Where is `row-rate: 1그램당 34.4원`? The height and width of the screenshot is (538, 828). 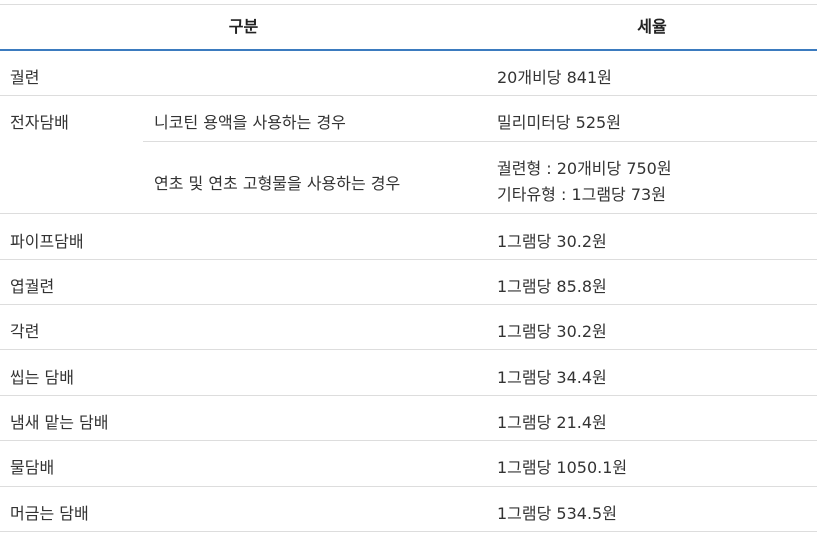 row-rate: 1그램당 34.4원 is located at coordinates (552, 377).